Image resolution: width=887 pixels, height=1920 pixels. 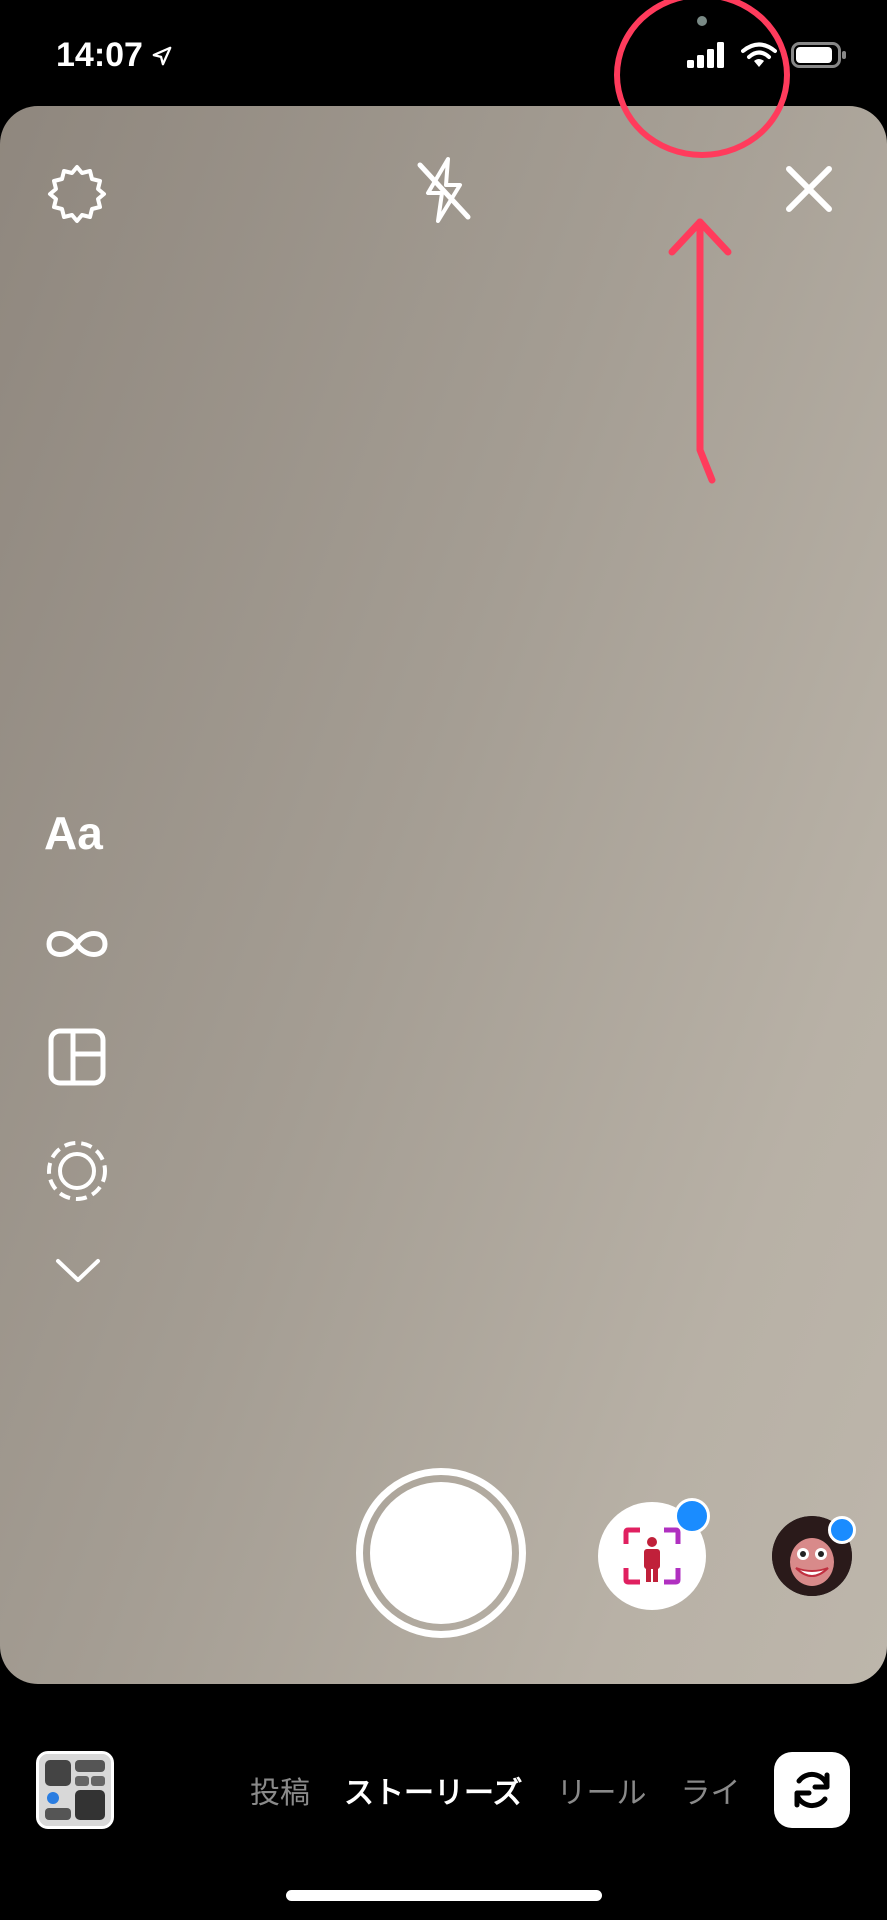 I want to click on mode-reels: リール, so click(x=602, y=1790).